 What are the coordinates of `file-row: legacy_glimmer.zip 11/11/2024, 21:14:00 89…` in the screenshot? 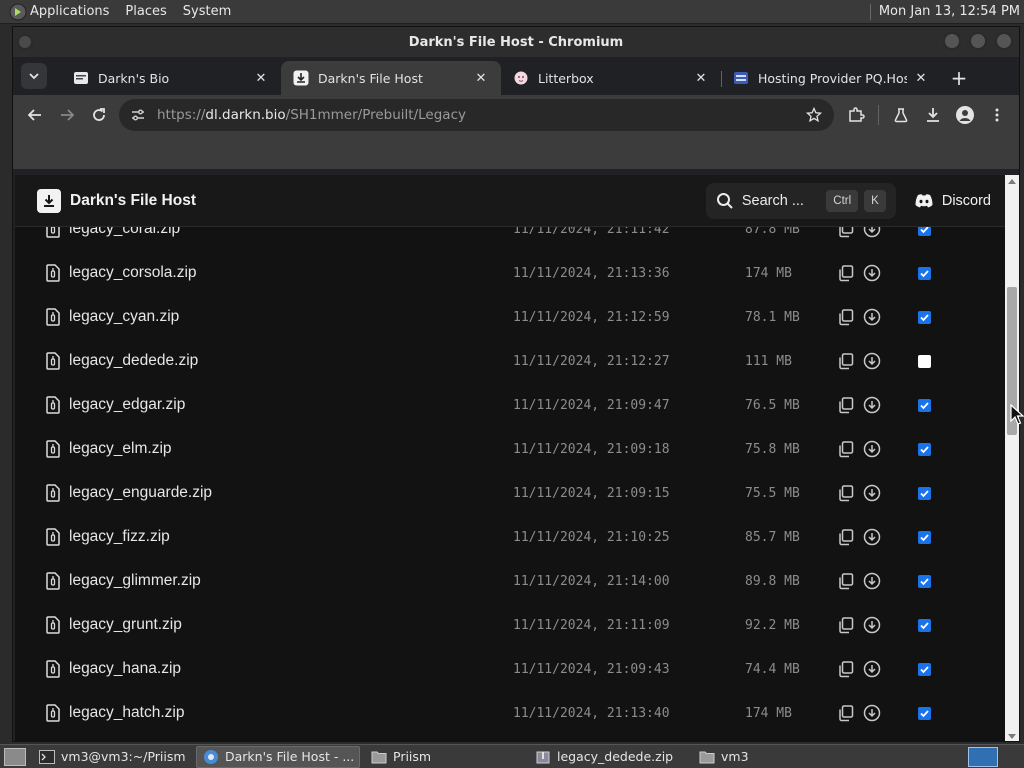 It's located at (510, 581).